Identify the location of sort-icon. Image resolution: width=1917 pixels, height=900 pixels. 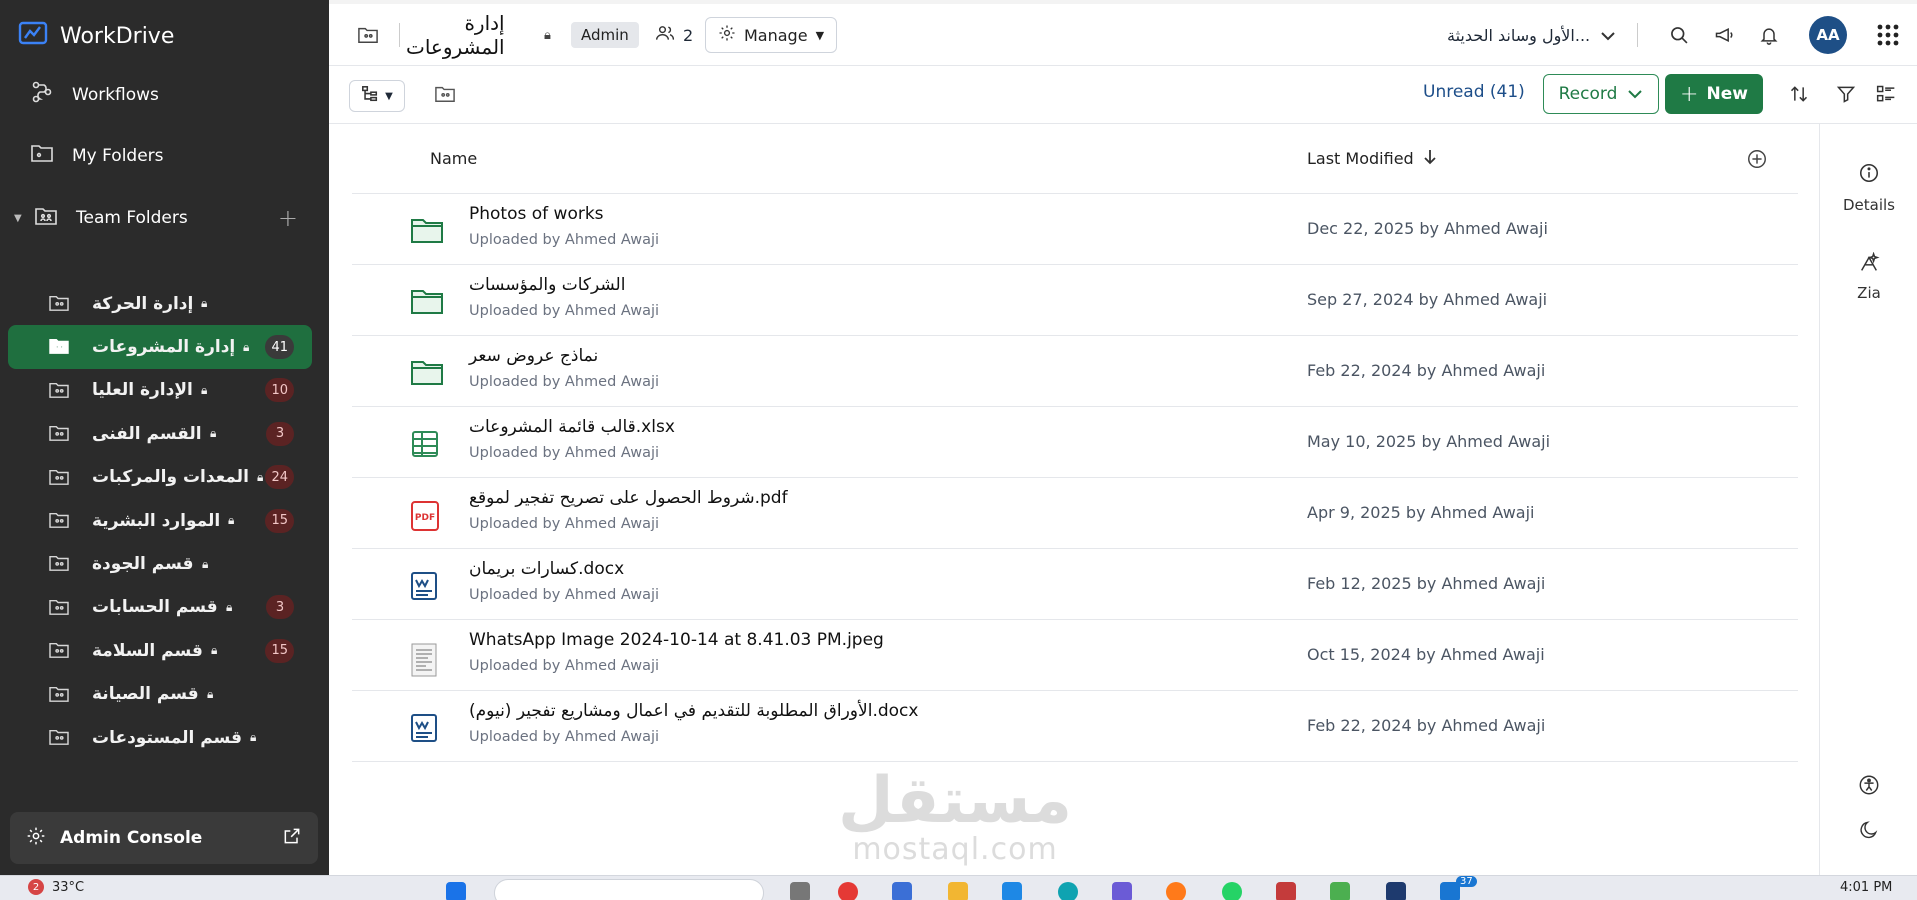
(1799, 96).